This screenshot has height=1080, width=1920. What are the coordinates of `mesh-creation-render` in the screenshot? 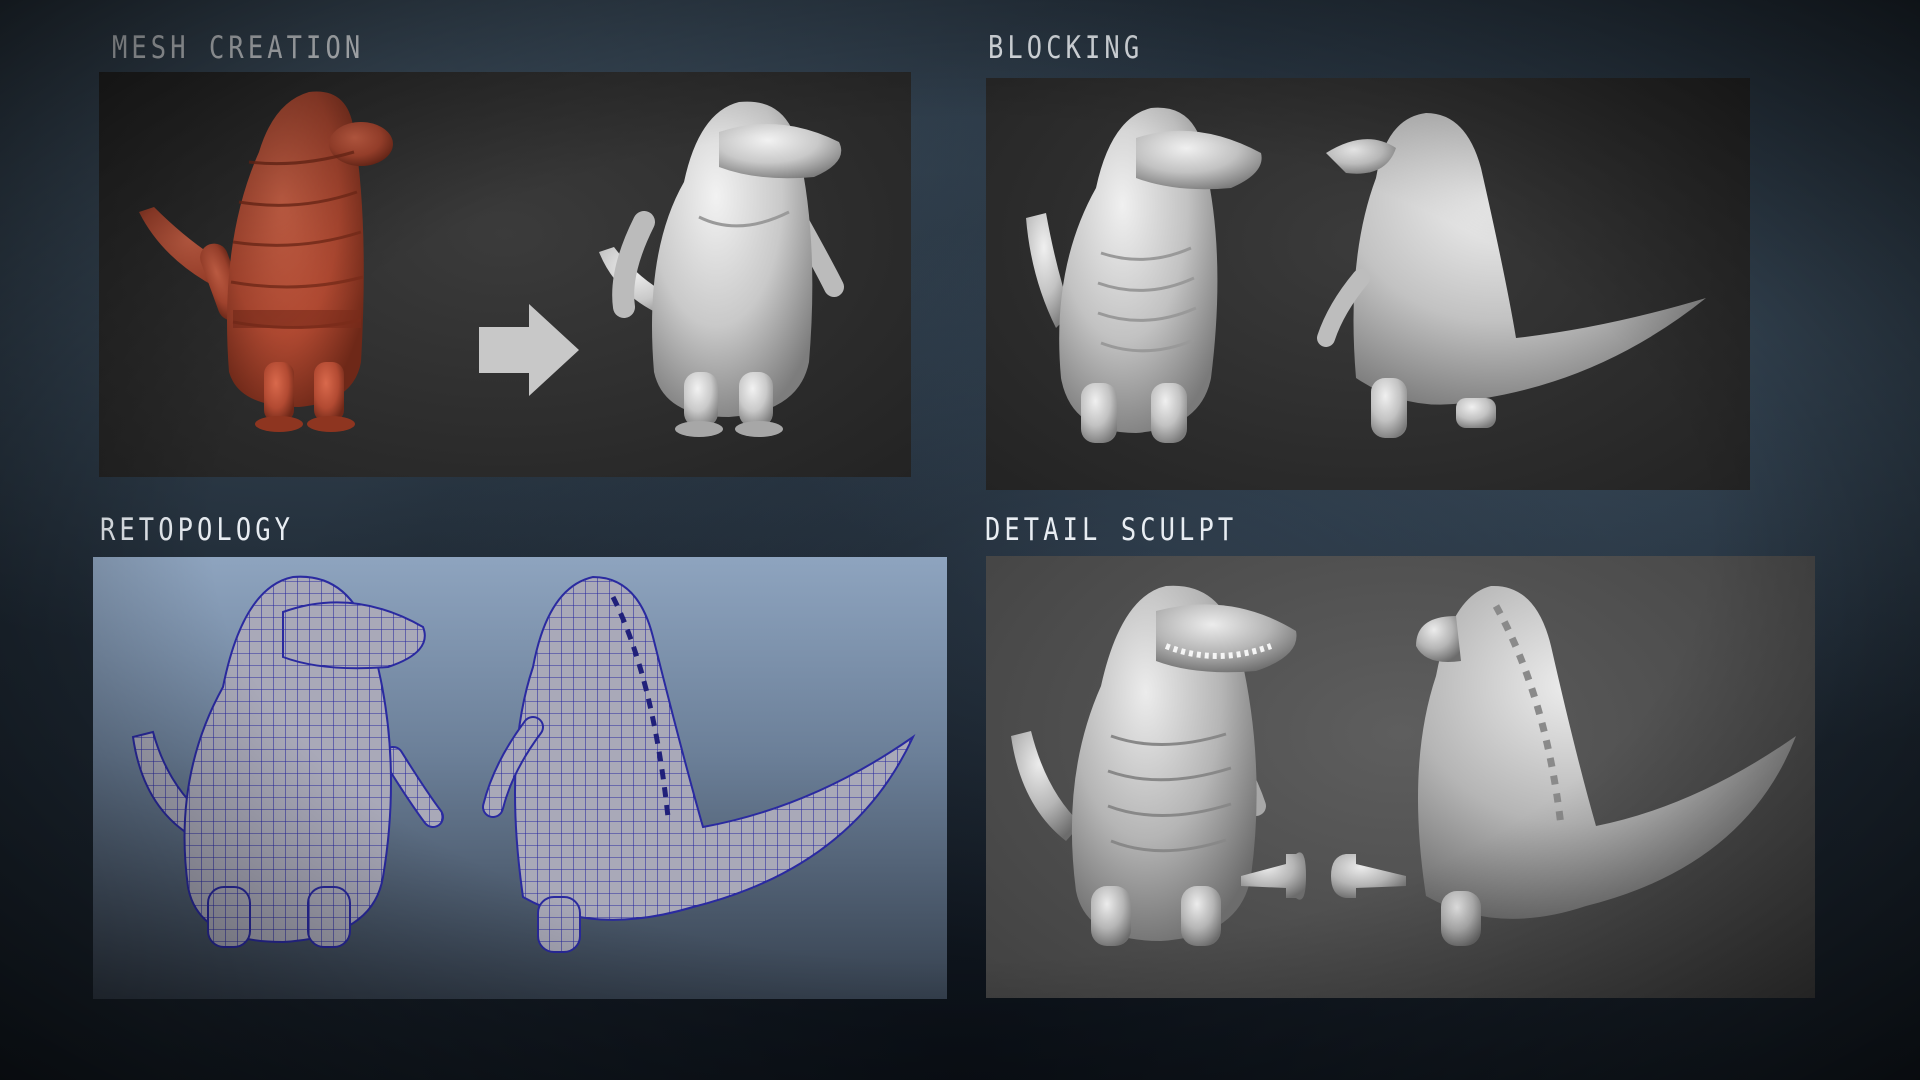 It's located at (491, 264).